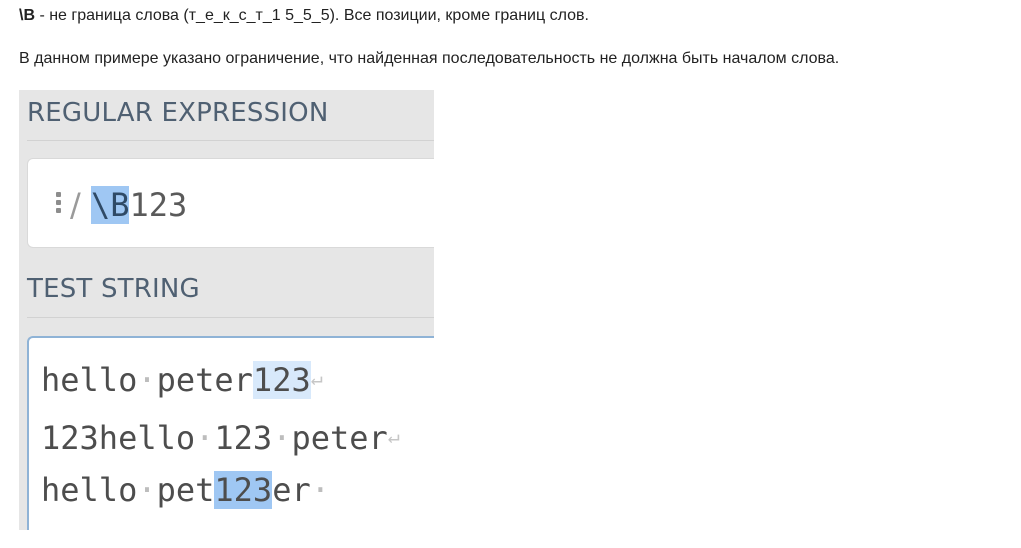 The image size is (1021, 548). I want to click on test-line: hello·pet123er·, so click(185, 490).